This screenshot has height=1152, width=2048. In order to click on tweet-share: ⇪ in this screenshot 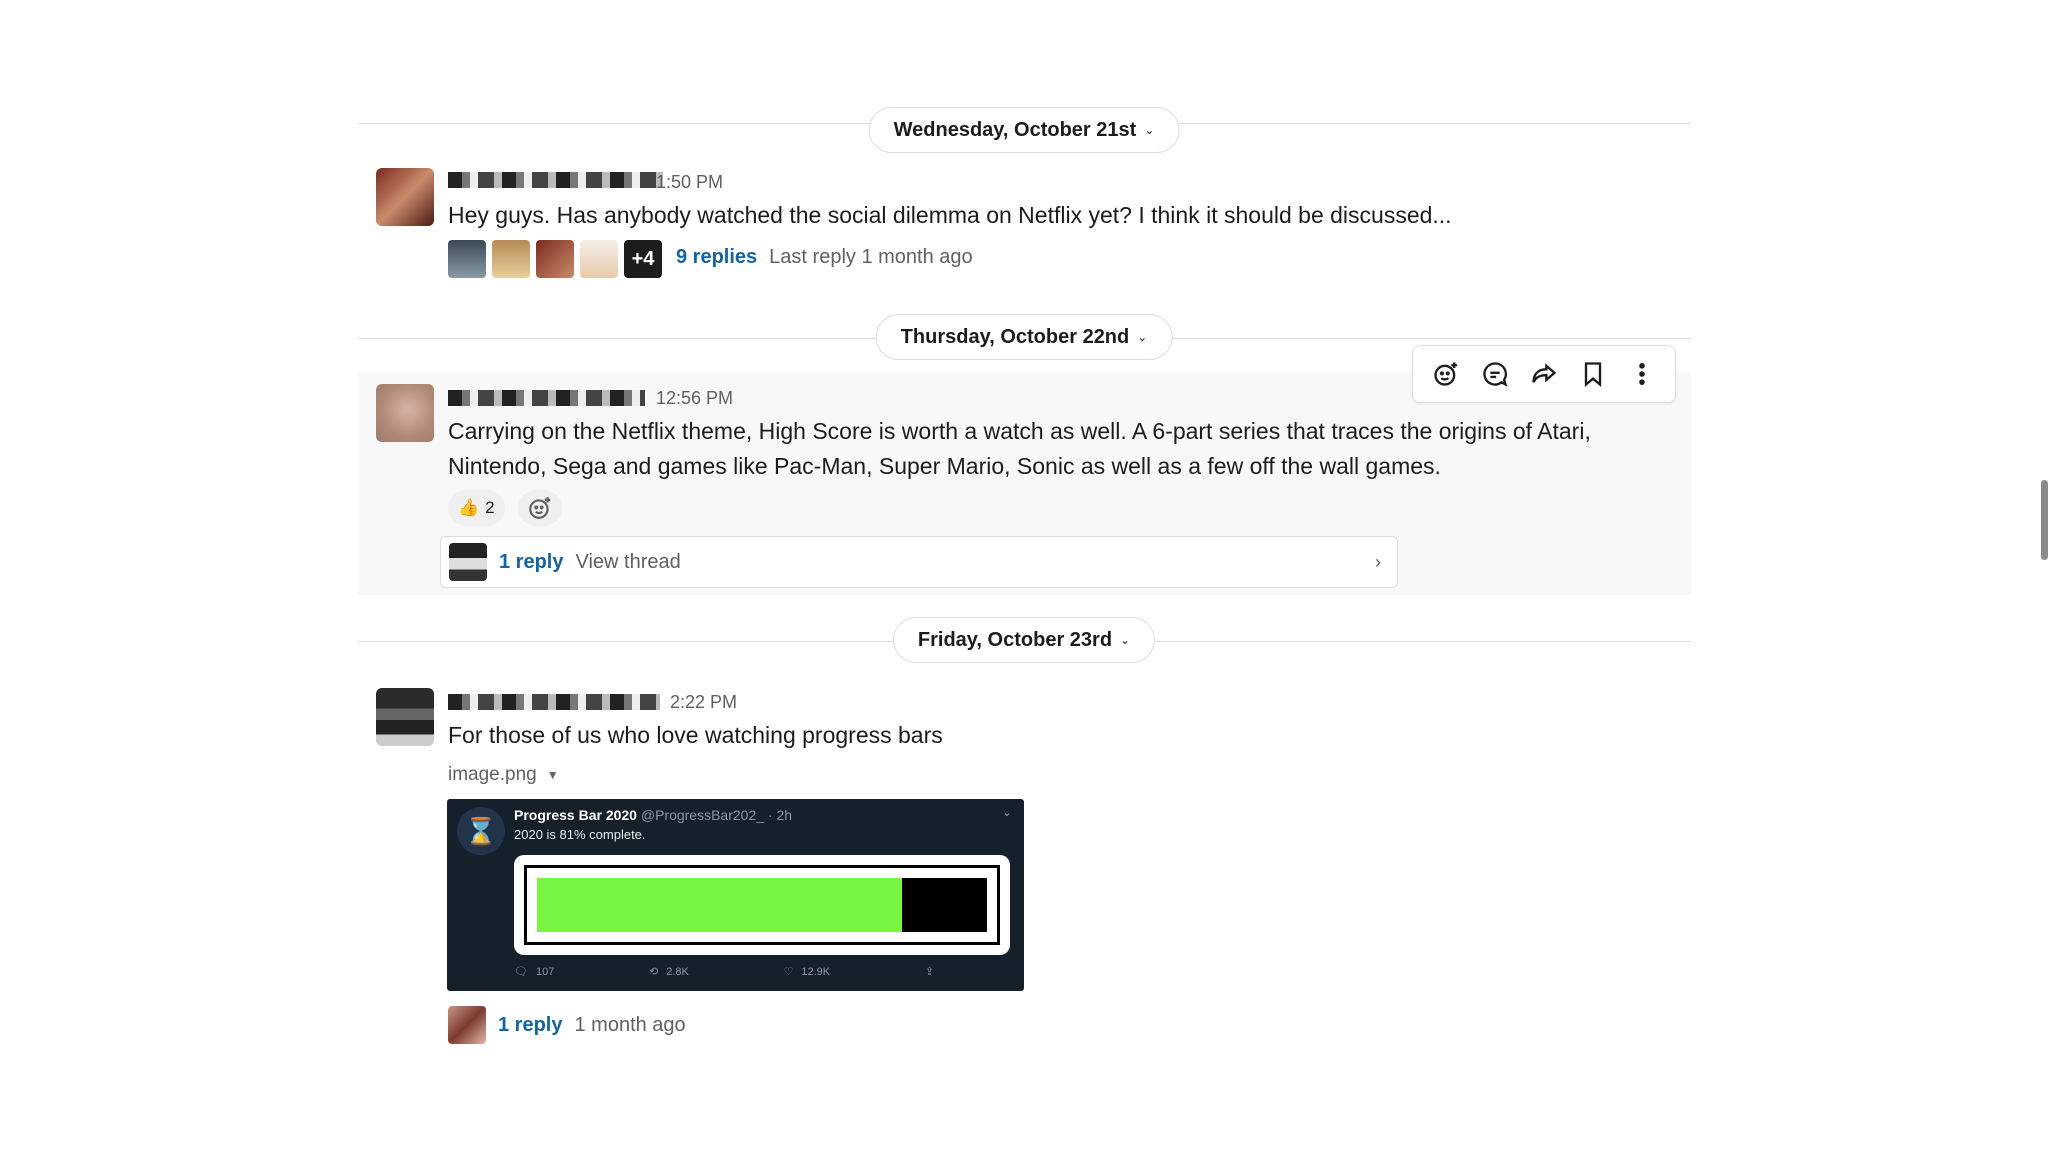, I will do `click(929, 971)`.